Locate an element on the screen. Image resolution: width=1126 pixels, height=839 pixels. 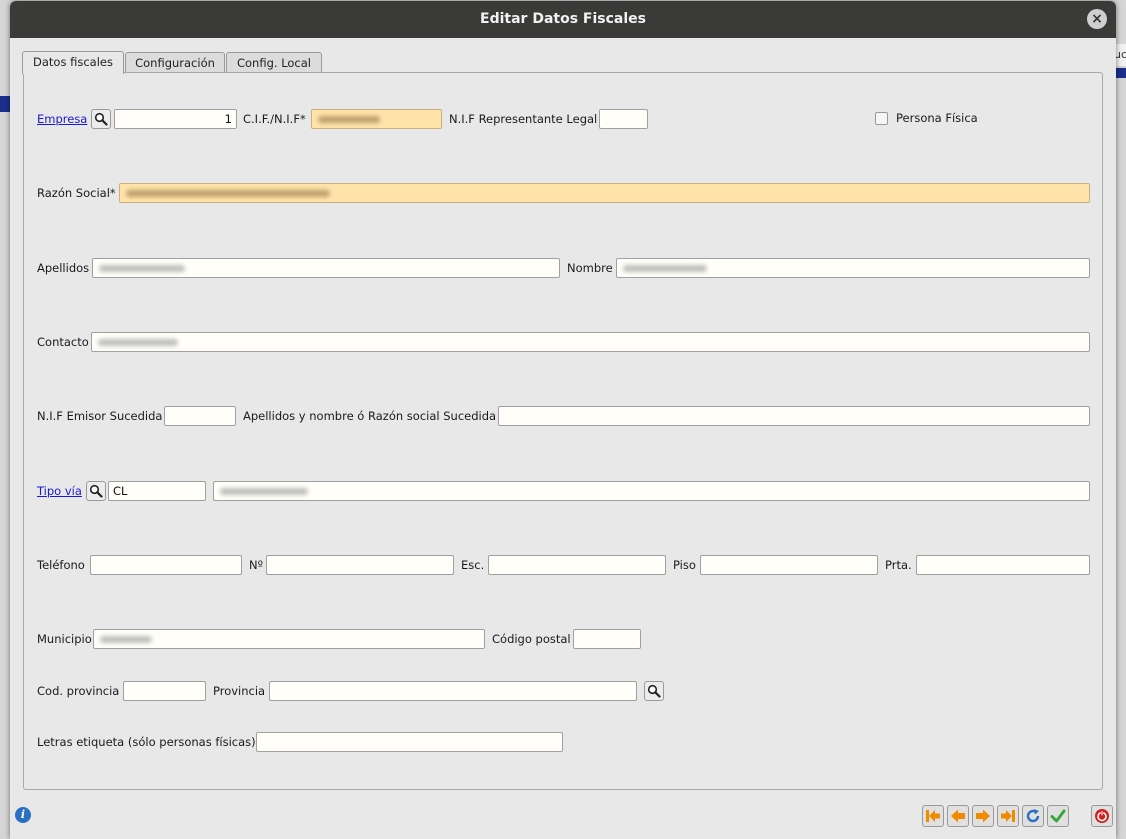
close-button: × is located at coordinates (1097, 19).